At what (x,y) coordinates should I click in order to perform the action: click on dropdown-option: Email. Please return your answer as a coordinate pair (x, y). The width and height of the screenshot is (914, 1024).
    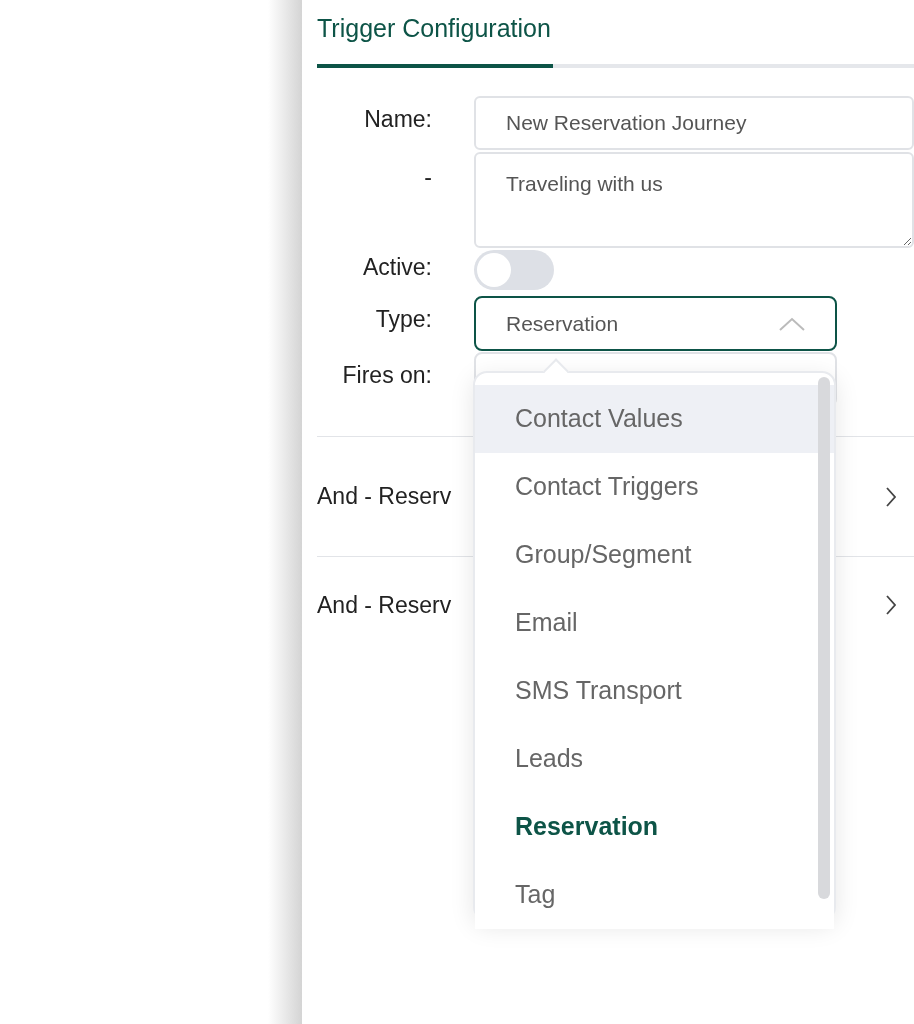
    Looking at the image, I should click on (654, 623).